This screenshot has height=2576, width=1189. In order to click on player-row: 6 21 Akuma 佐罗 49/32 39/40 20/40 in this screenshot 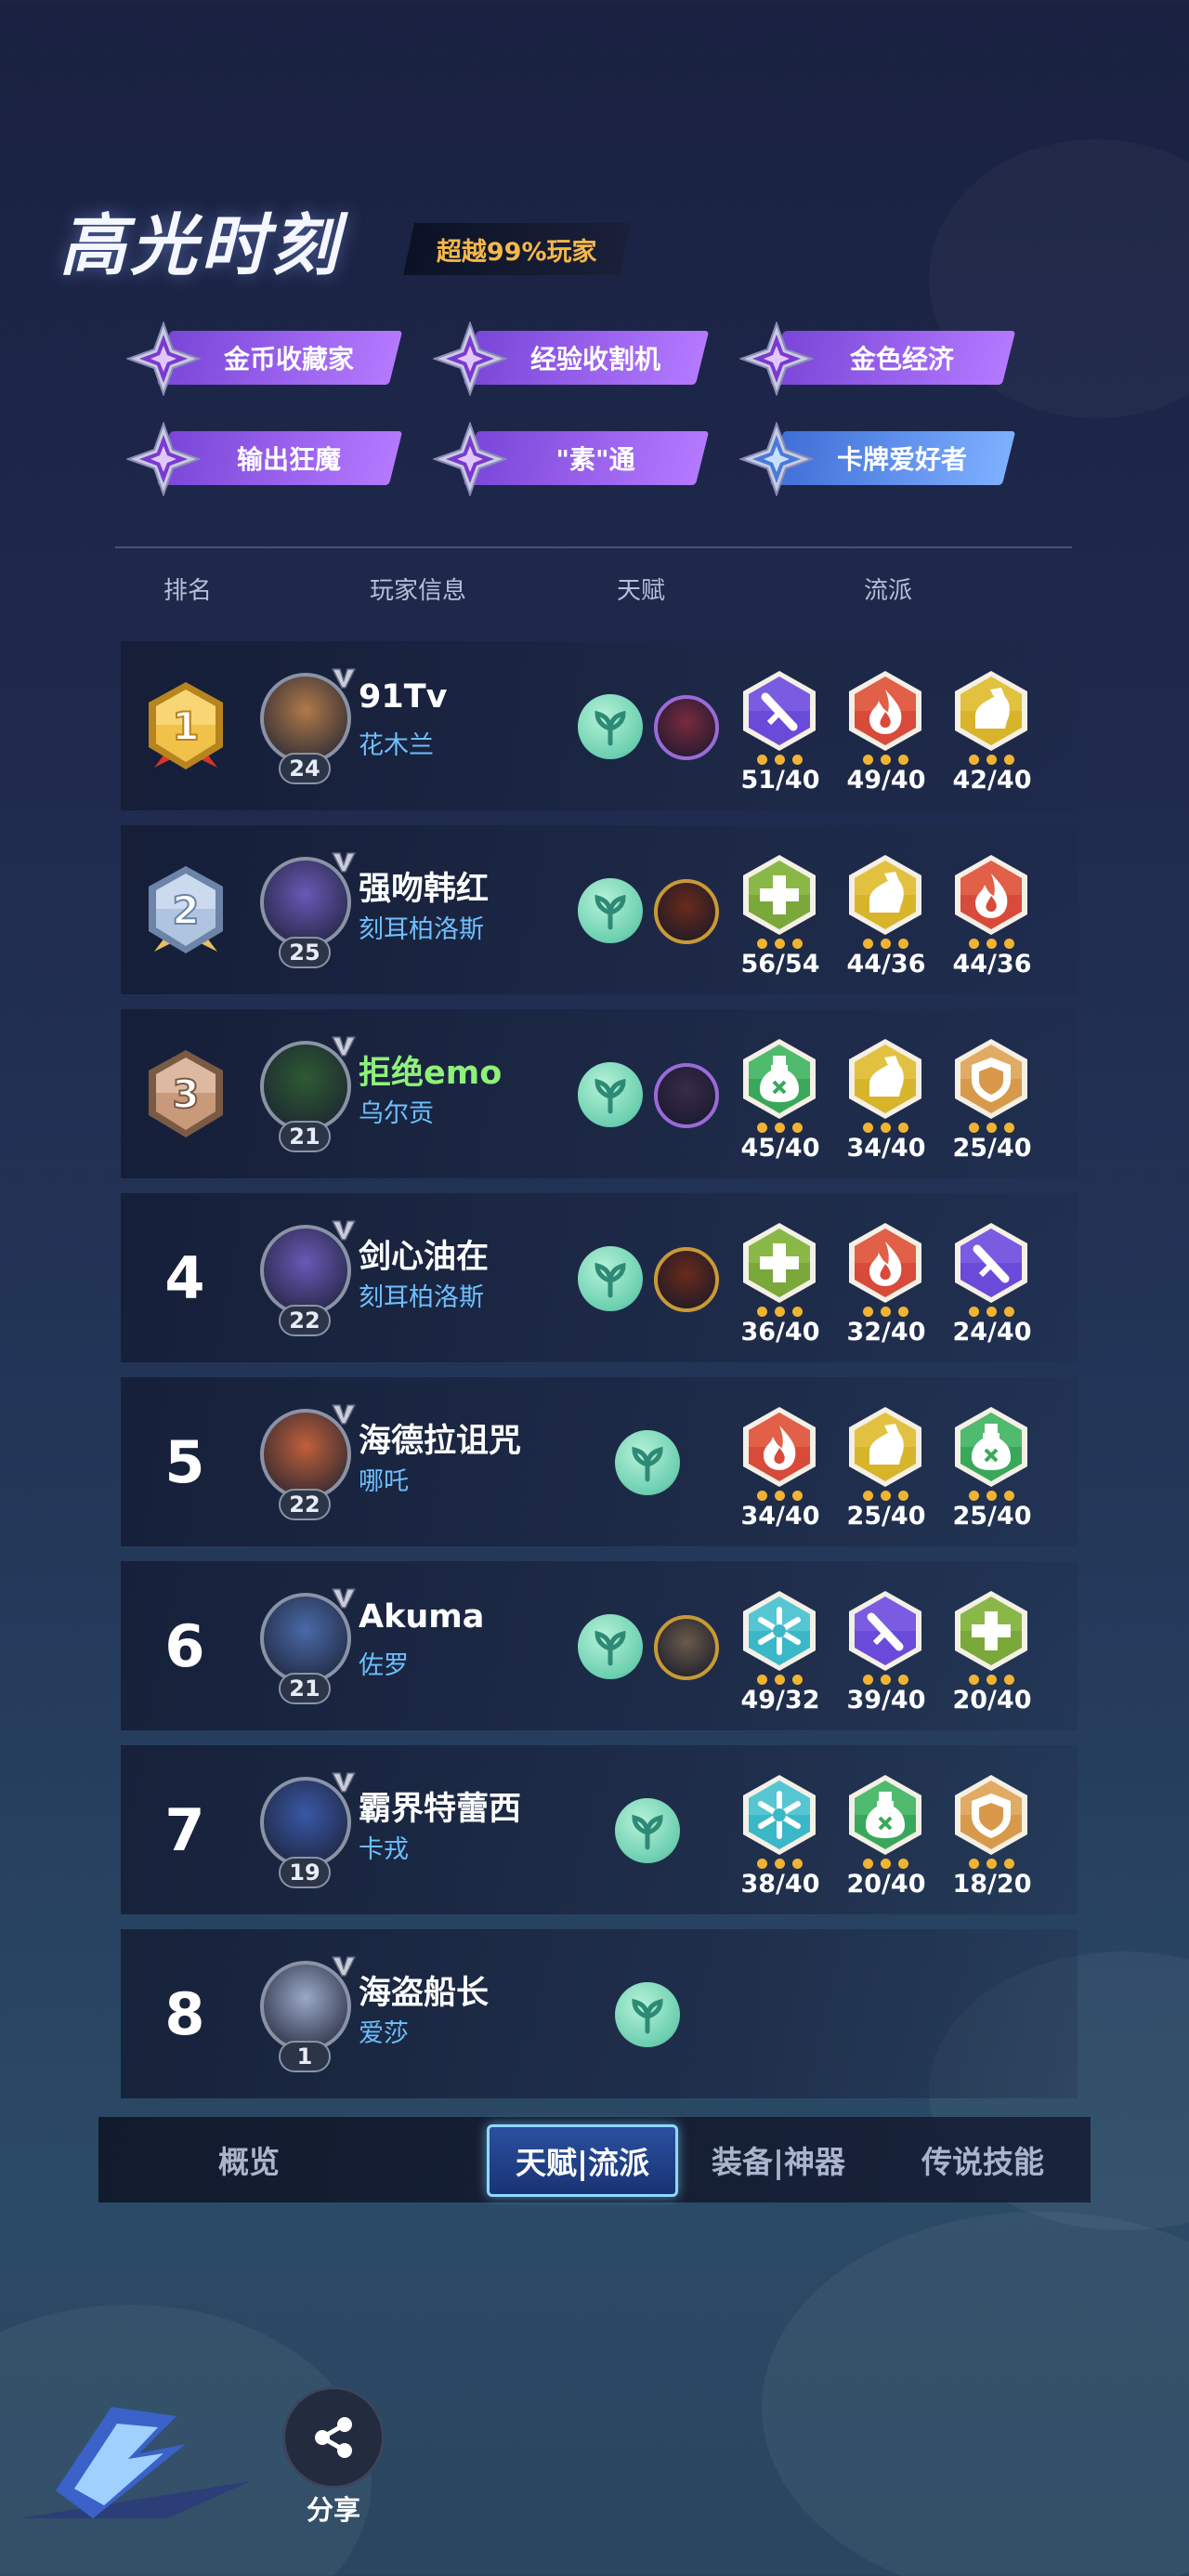, I will do `click(599, 1645)`.